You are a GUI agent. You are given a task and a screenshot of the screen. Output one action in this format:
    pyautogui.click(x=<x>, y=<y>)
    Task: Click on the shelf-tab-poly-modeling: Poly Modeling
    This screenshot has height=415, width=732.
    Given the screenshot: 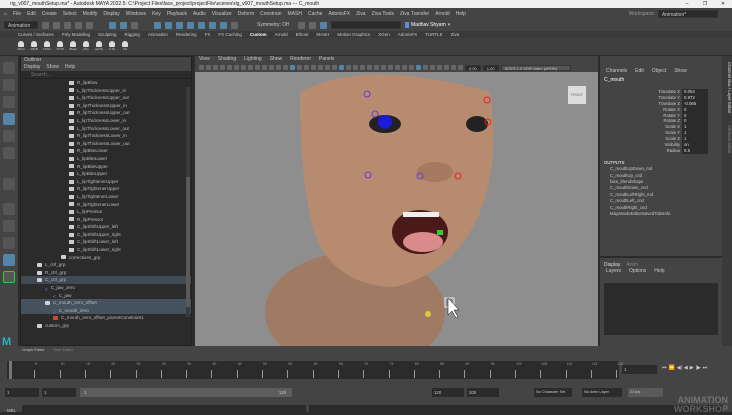 What is the action you would take?
    pyautogui.click(x=76, y=34)
    